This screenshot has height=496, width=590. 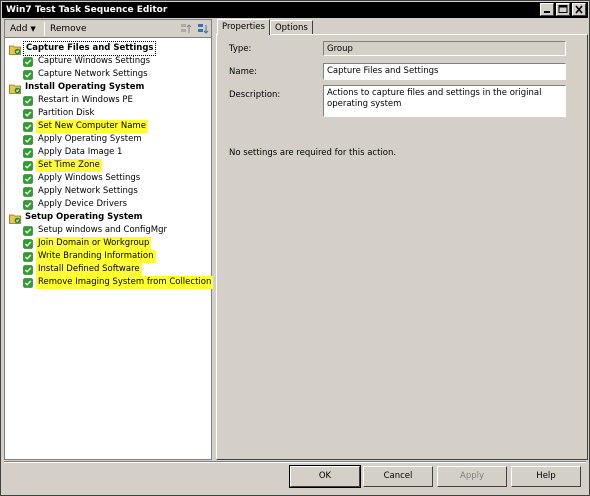 I want to click on tree-step-label: Apply Data Image 1, so click(x=80, y=152).